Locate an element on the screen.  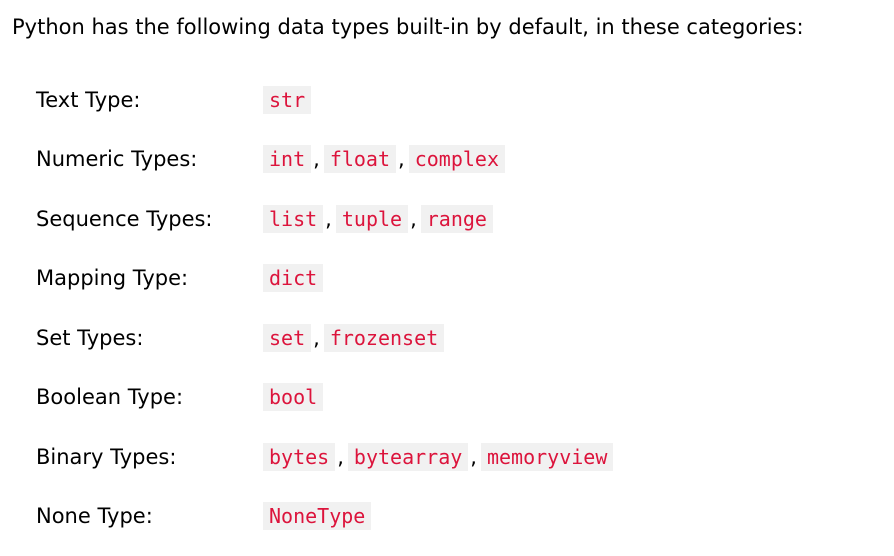
type-keyword: tuple is located at coordinates (372, 218).